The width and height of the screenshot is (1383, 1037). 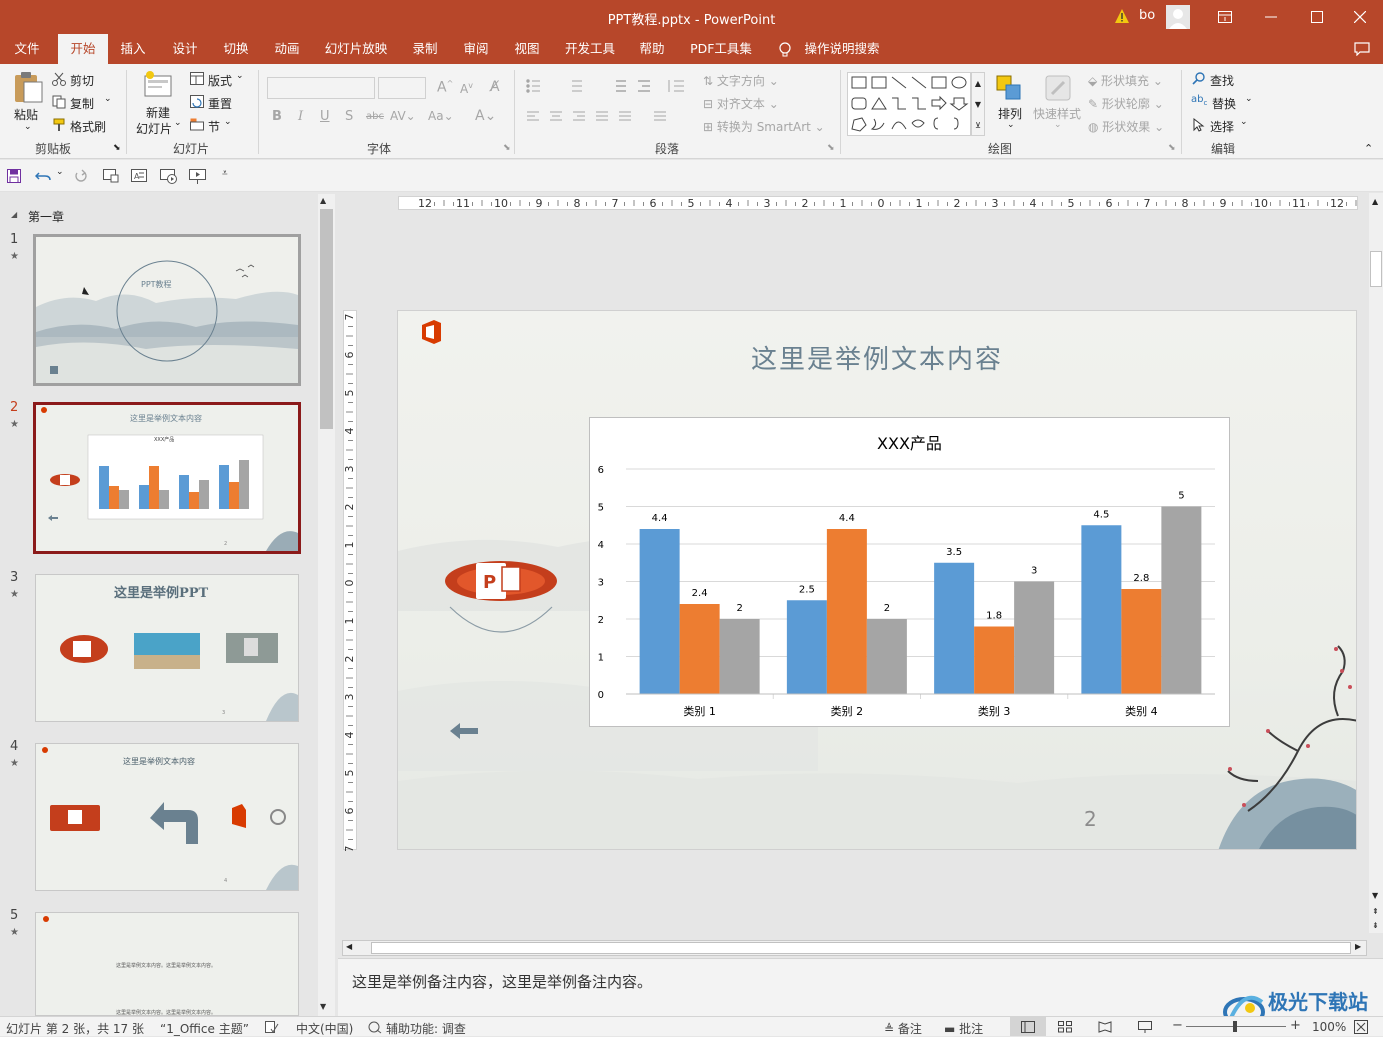 I want to click on tab-transitions: 切换, so click(x=236, y=49).